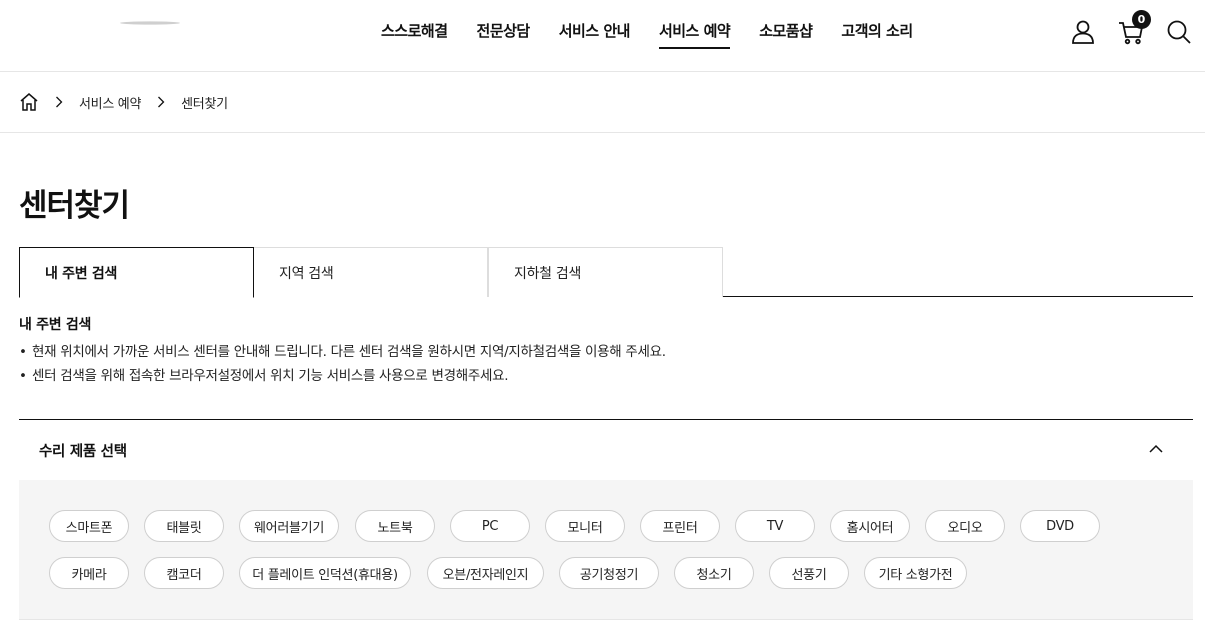 The height and width of the screenshot is (623, 1205). Describe the element at coordinates (1141, 19) in the screenshot. I see `cart-count-badge: 0` at that location.